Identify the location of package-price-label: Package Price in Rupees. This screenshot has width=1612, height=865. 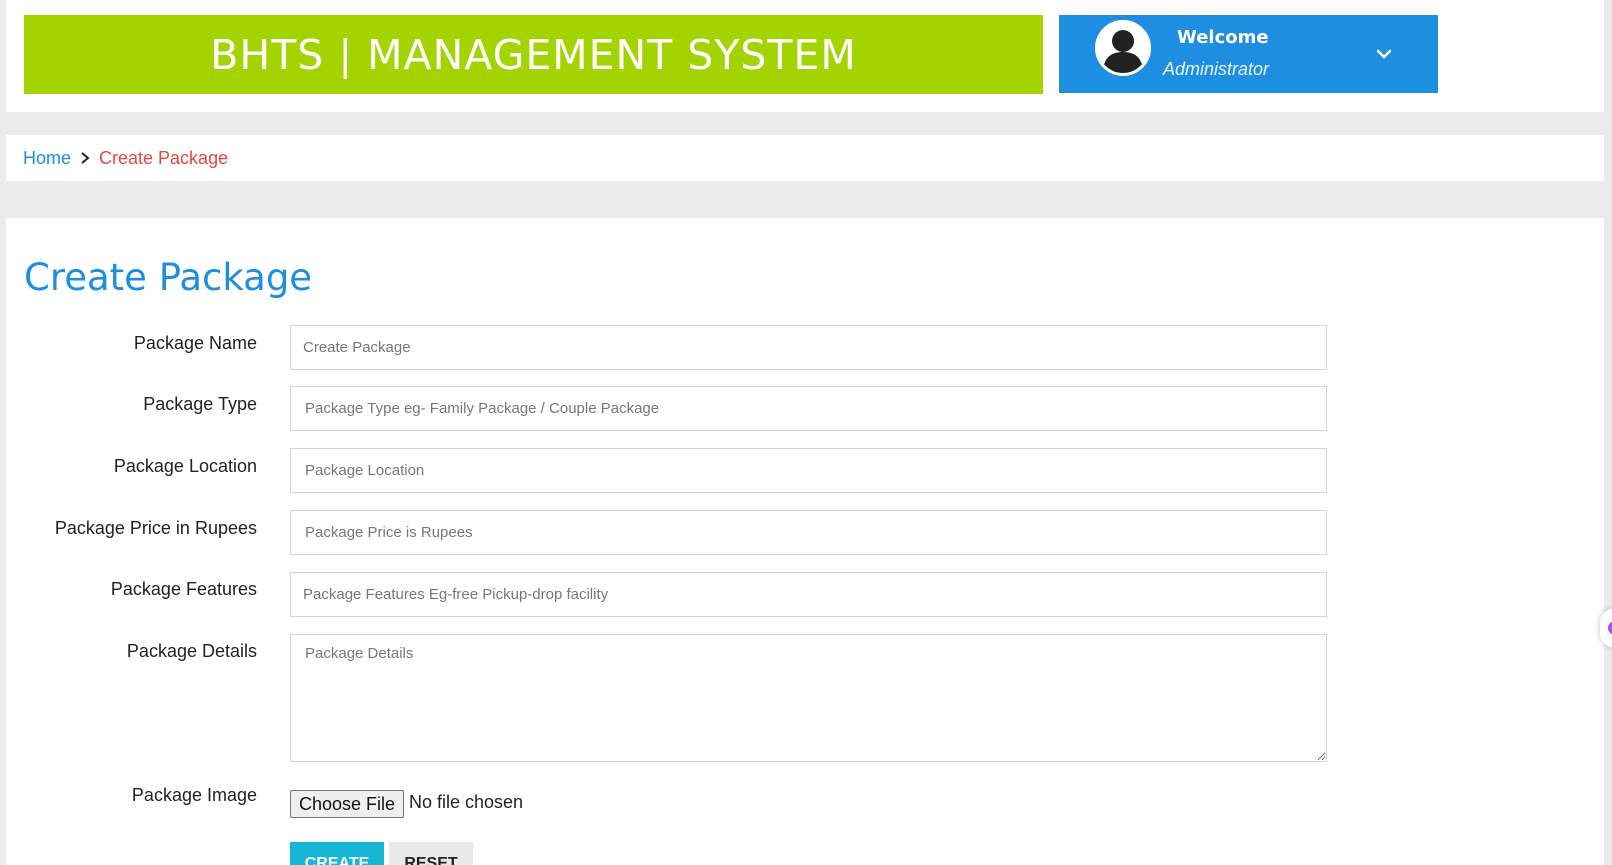
(155, 528).